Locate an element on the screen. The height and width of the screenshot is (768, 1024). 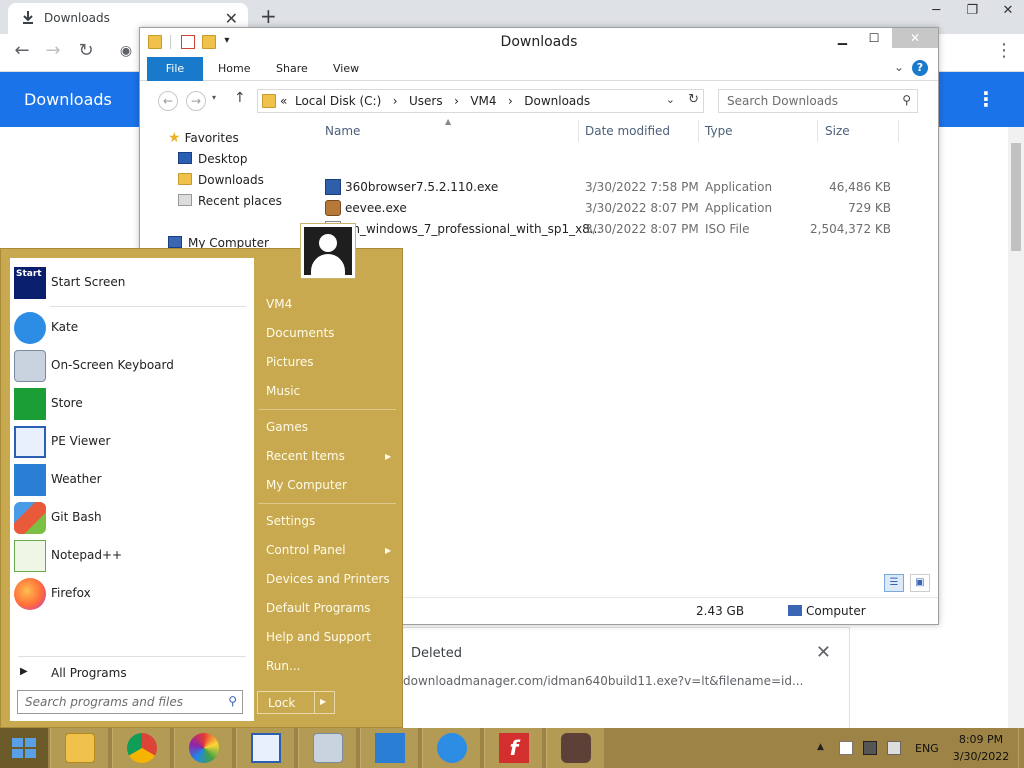
taskbar-weather is located at coordinates (389, 748).